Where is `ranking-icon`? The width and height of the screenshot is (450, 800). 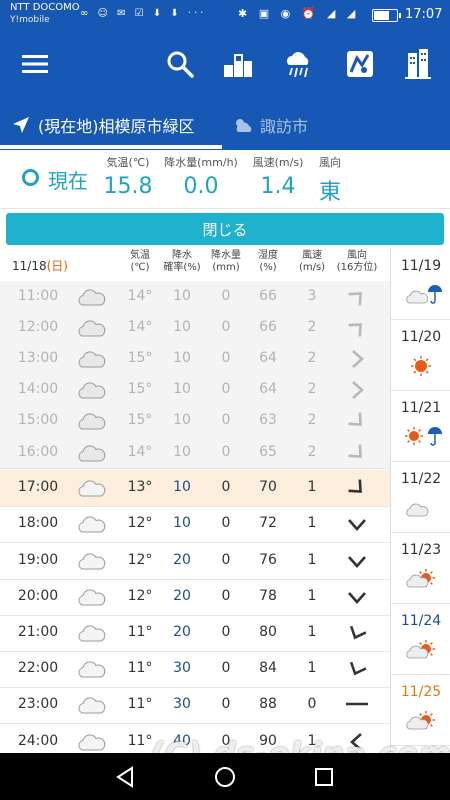 ranking-icon is located at coordinates (238, 64).